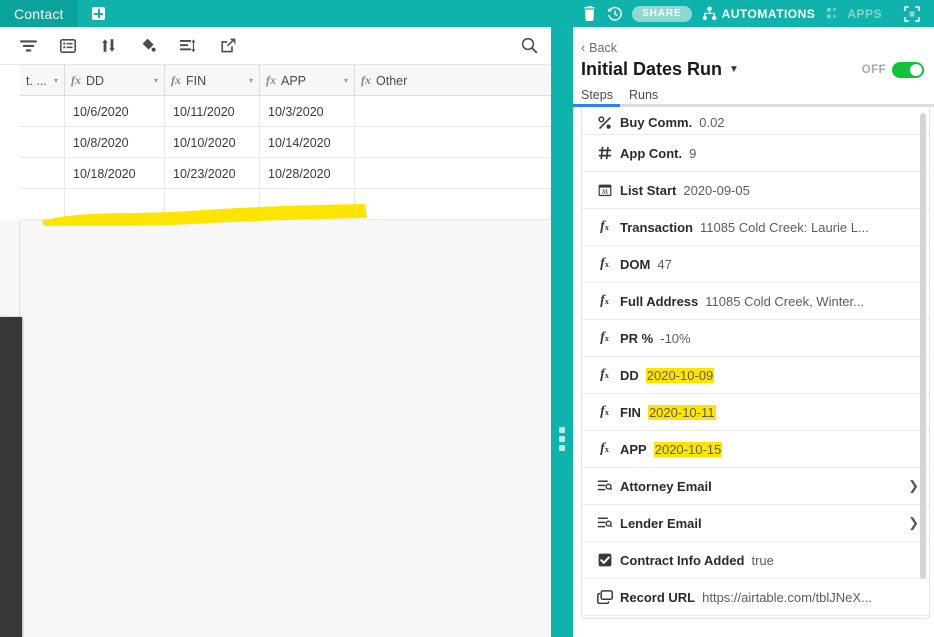  What do you see at coordinates (453, 80) in the screenshot?
I see `grid-header-col-other: fx Other` at bounding box center [453, 80].